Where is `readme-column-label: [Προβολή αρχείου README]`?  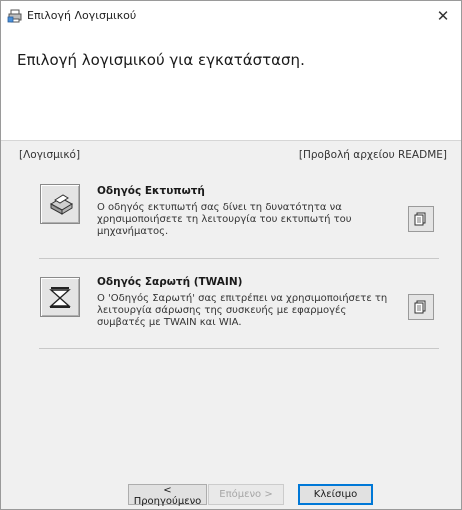
readme-column-label: [Προβολή αρχείου README] is located at coordinates (372, 155).